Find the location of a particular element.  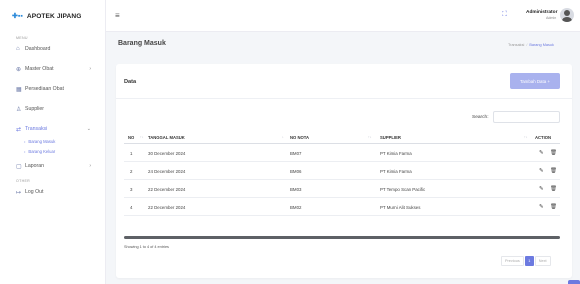

sidebar-item-master-obat: ⊕ Master Obat › is located at coordinates (52, 69).